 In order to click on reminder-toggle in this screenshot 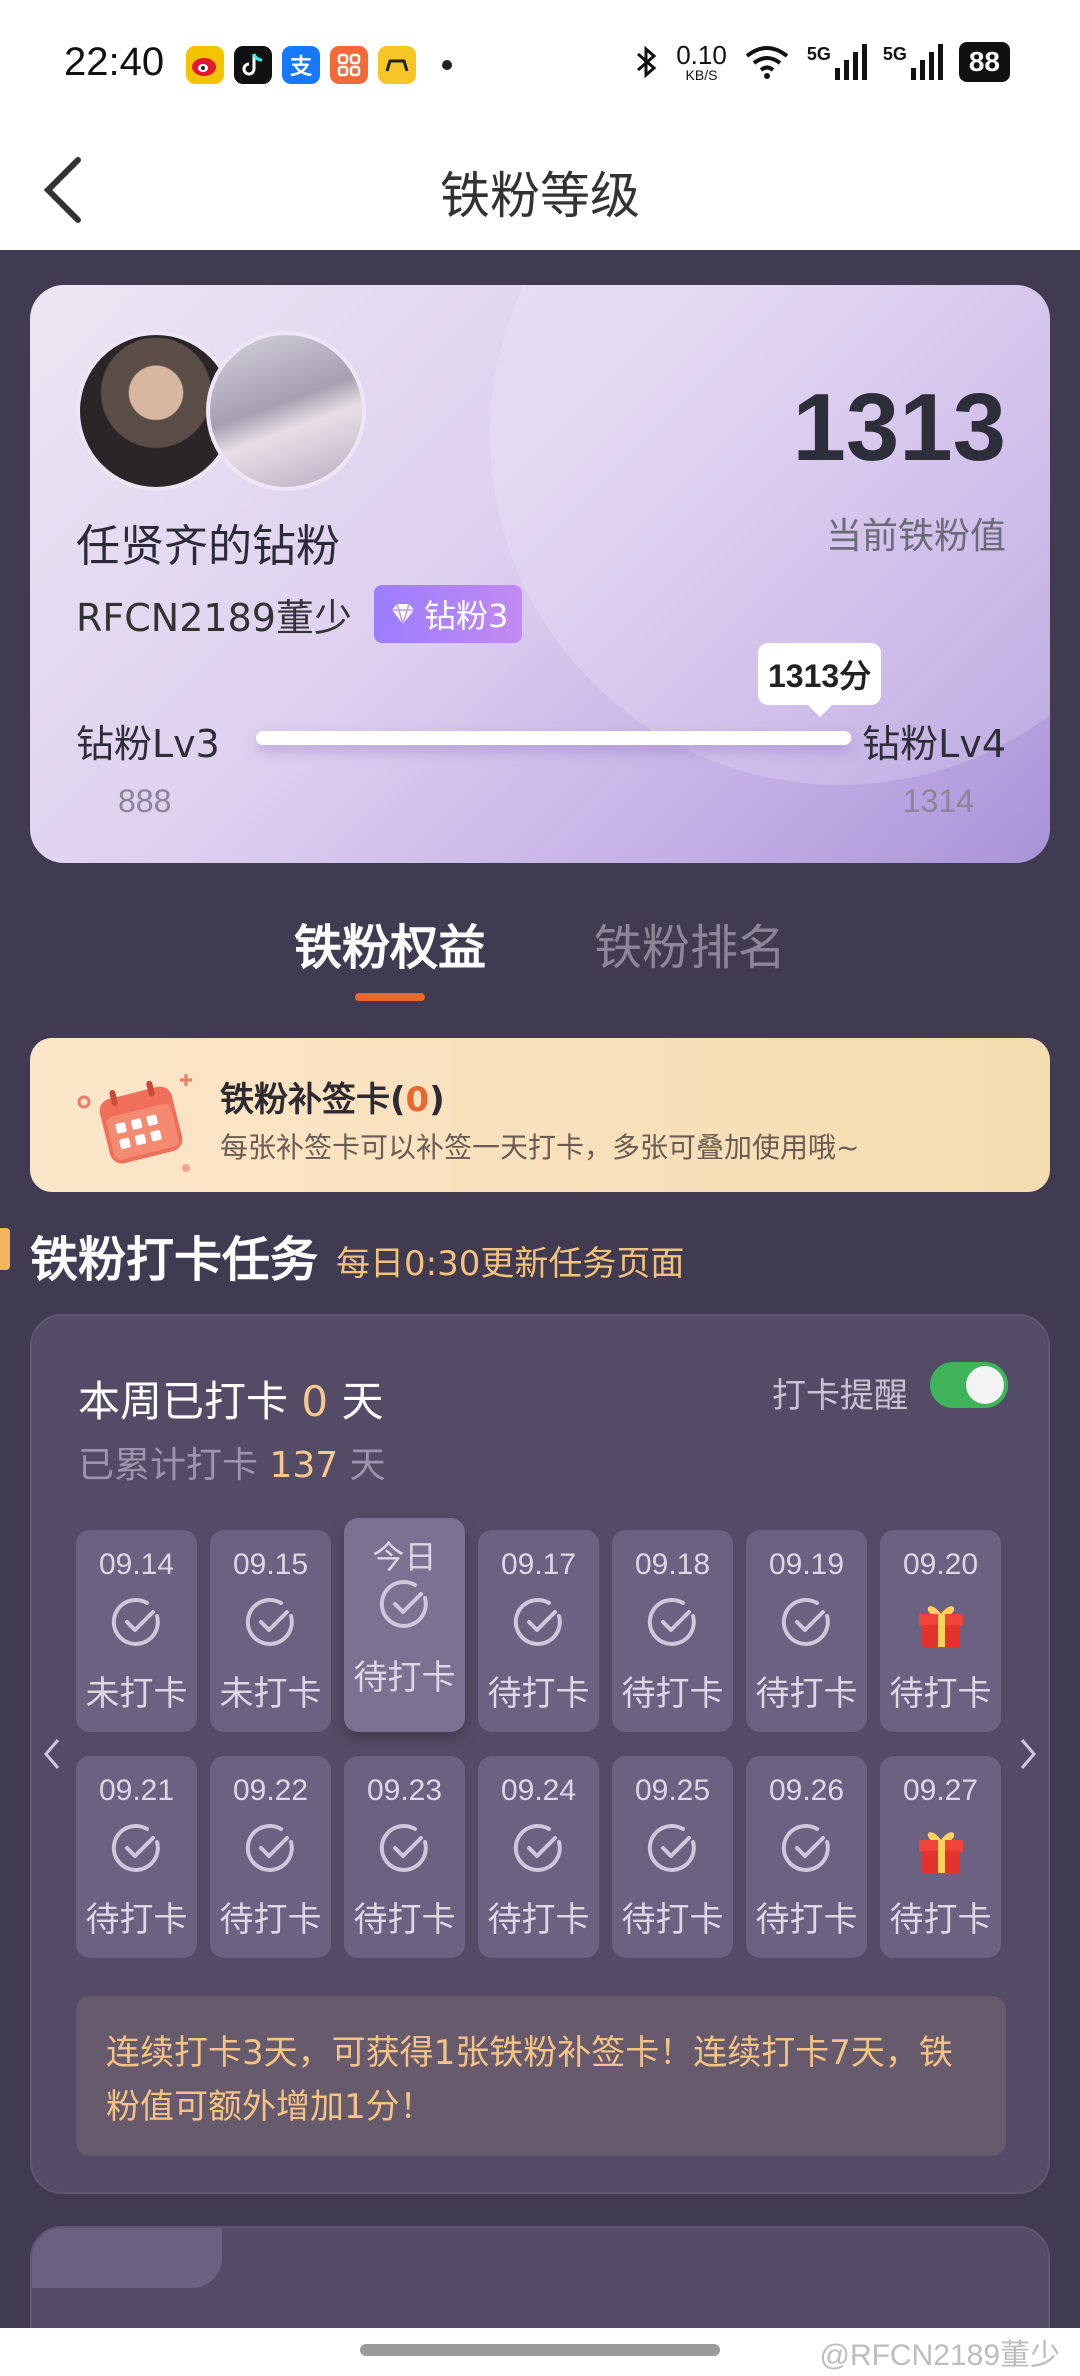, I will do `click(969, 1385)`.